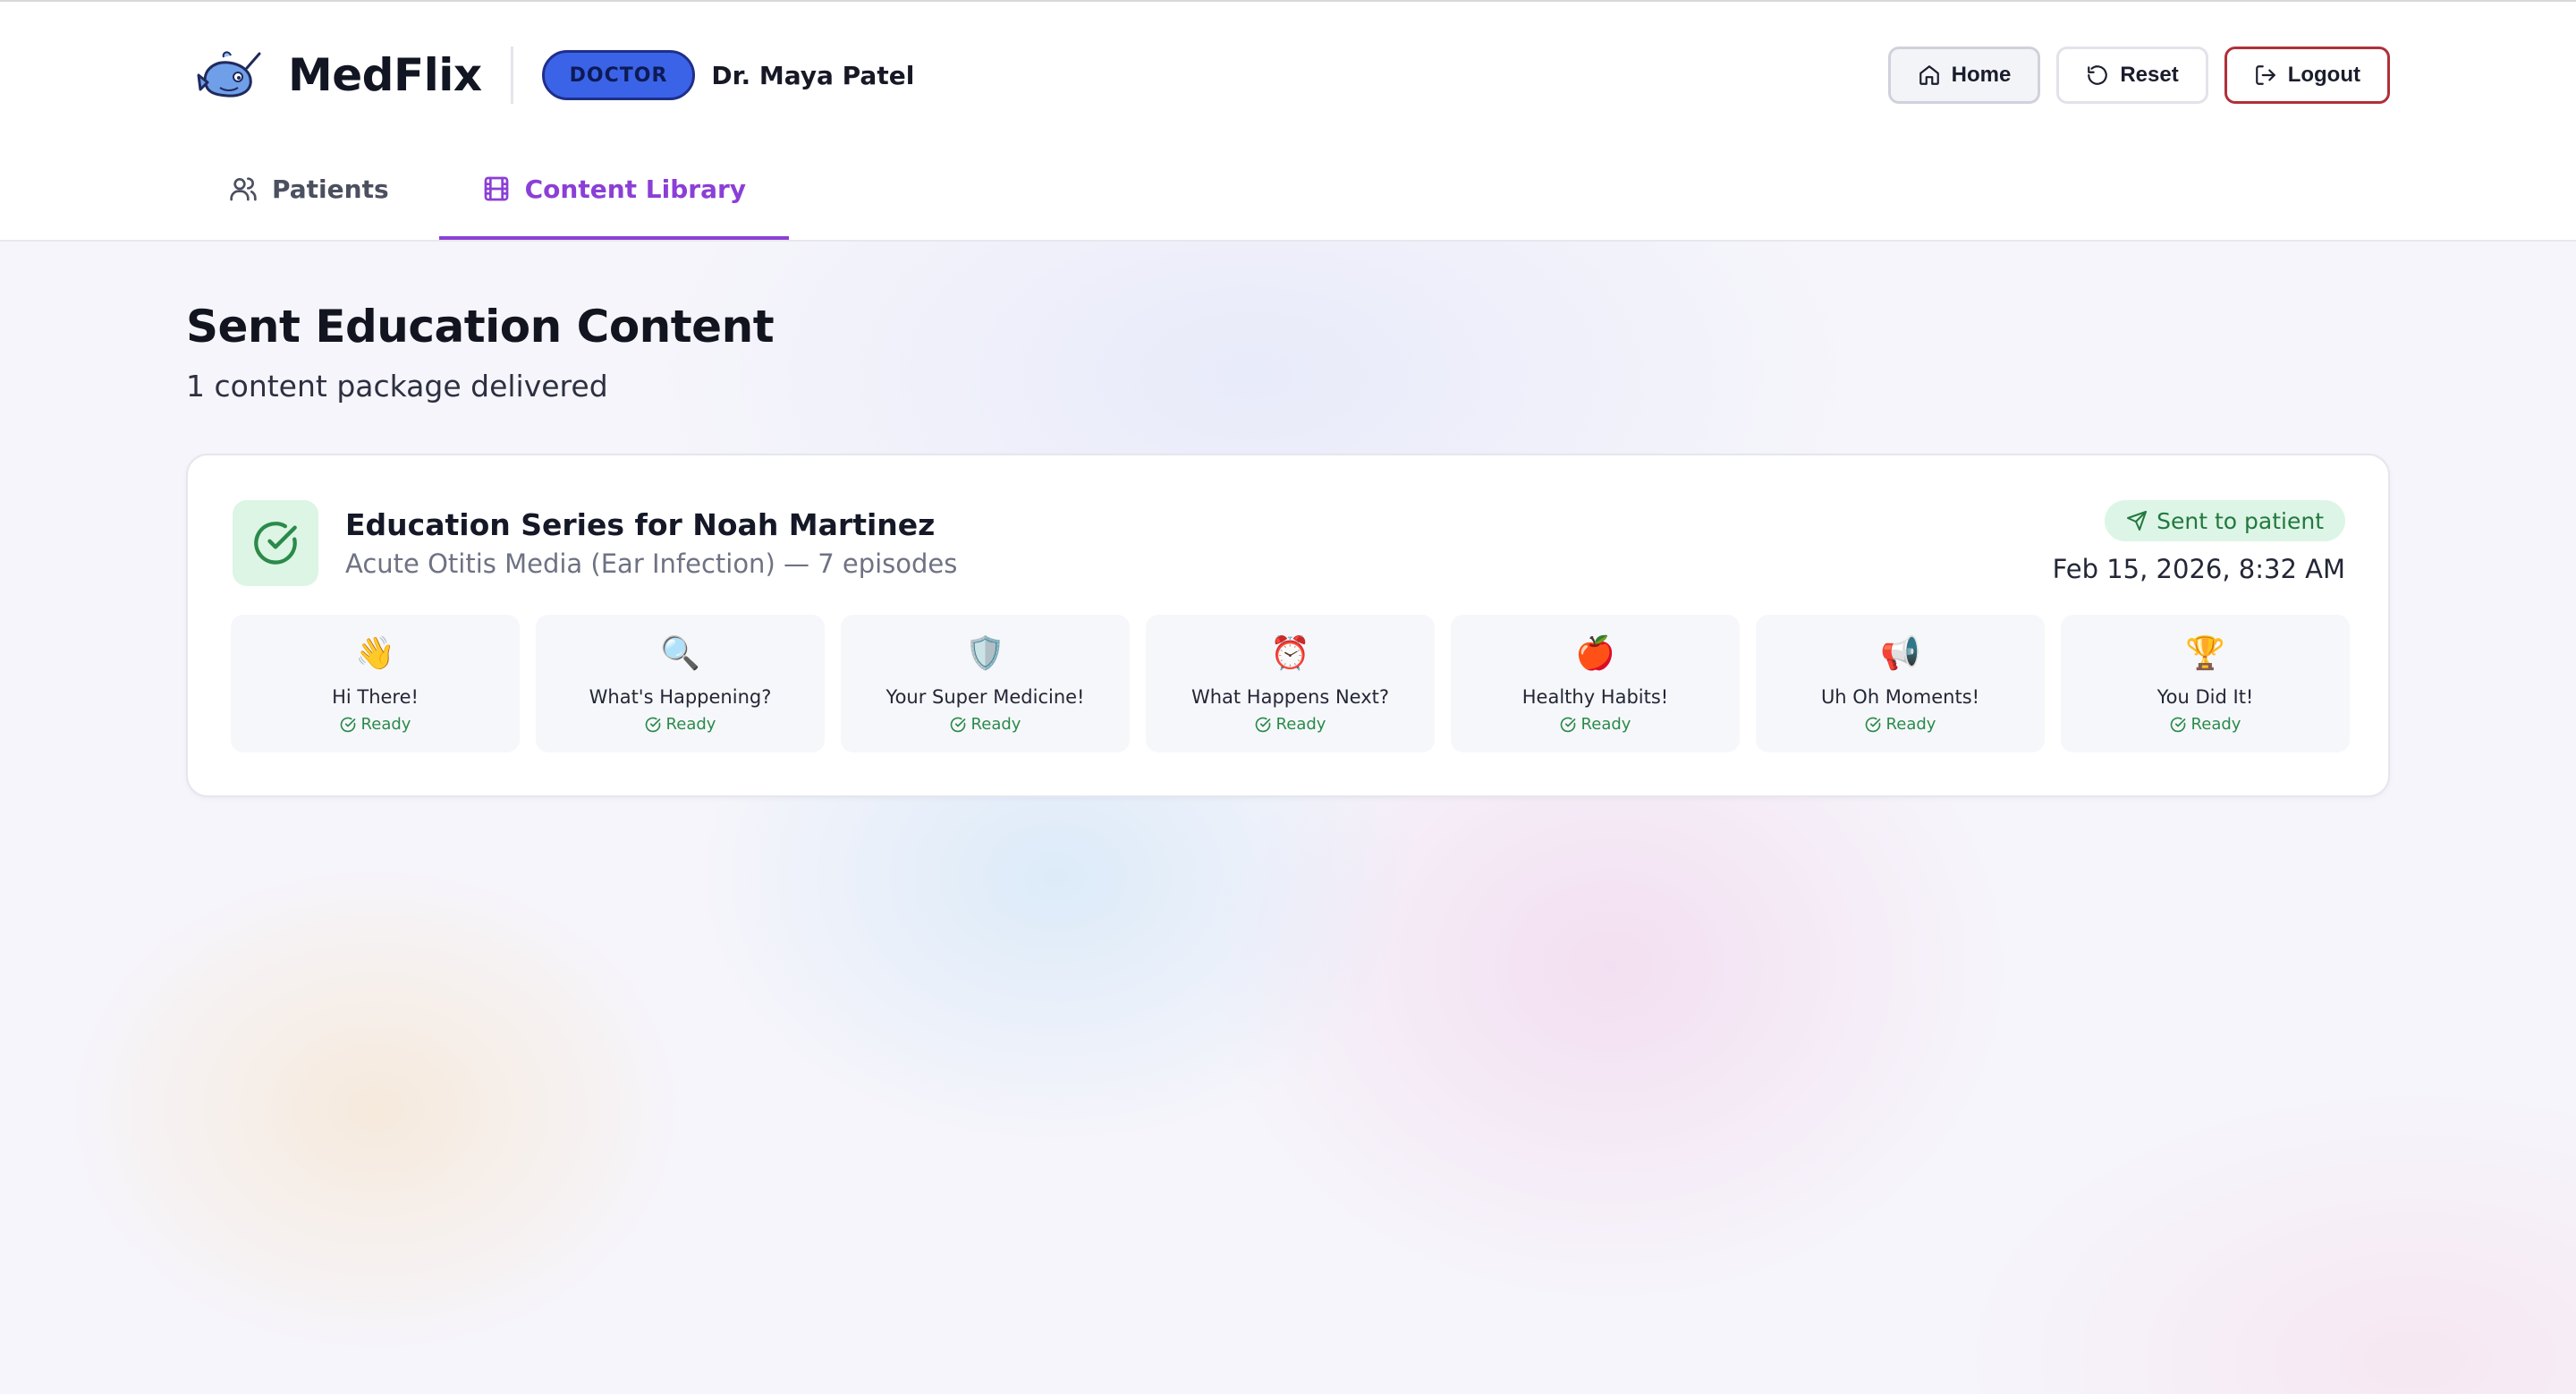 The image size is (2576, 1394). What do you see at coordinates (1929, 75) in the screenshot?
I see `home-icon` at bounding box center [1929, 75].